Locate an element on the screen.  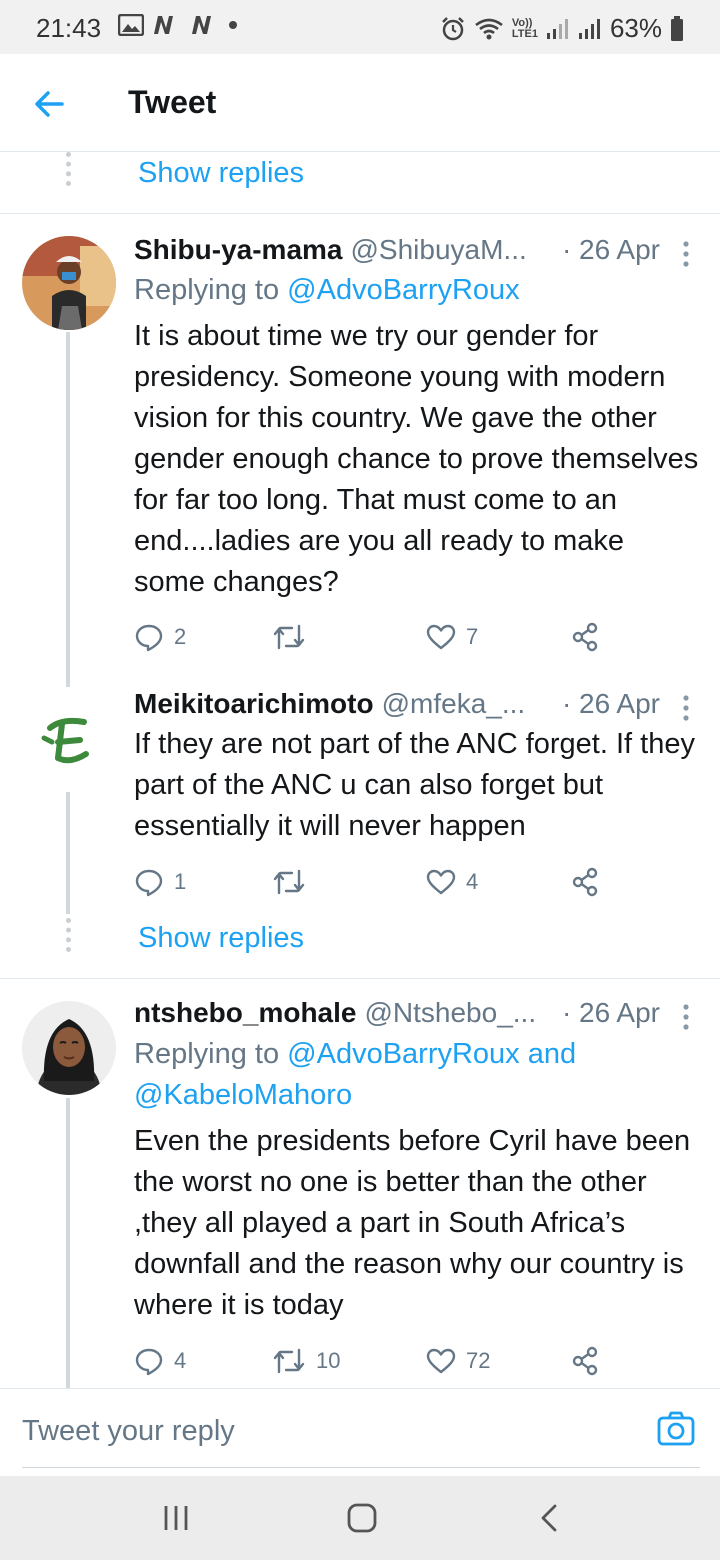
like-count: 72 is located at coordinates (478, 1360).